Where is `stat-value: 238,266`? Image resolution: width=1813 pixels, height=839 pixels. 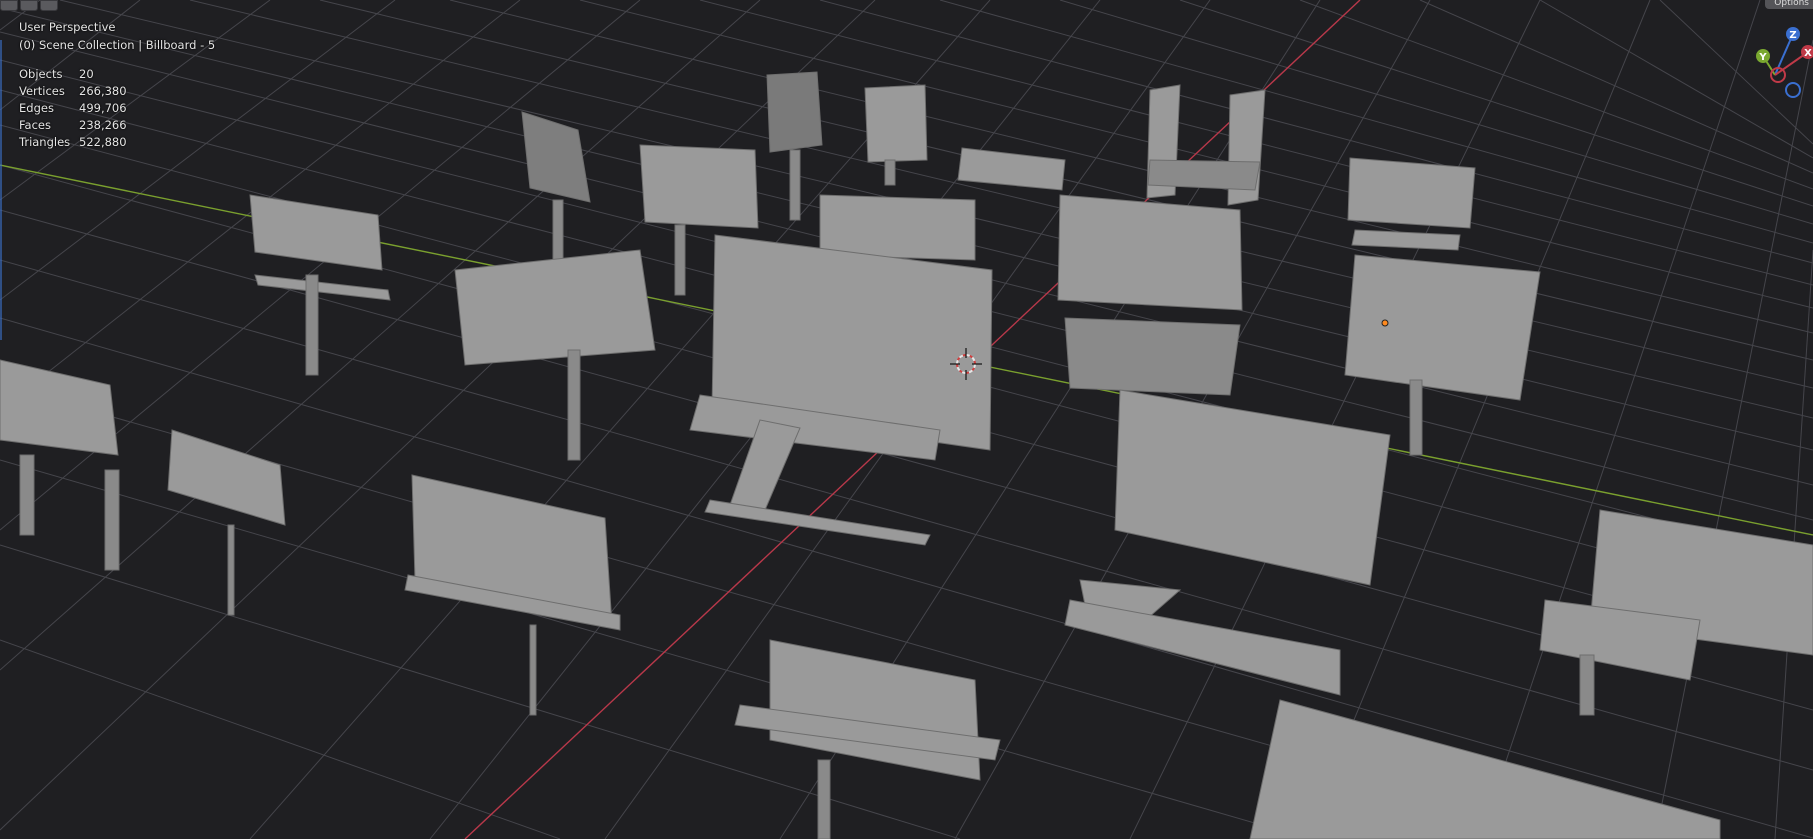
stat-value: 238,266 is located at coordinates (103, 125).